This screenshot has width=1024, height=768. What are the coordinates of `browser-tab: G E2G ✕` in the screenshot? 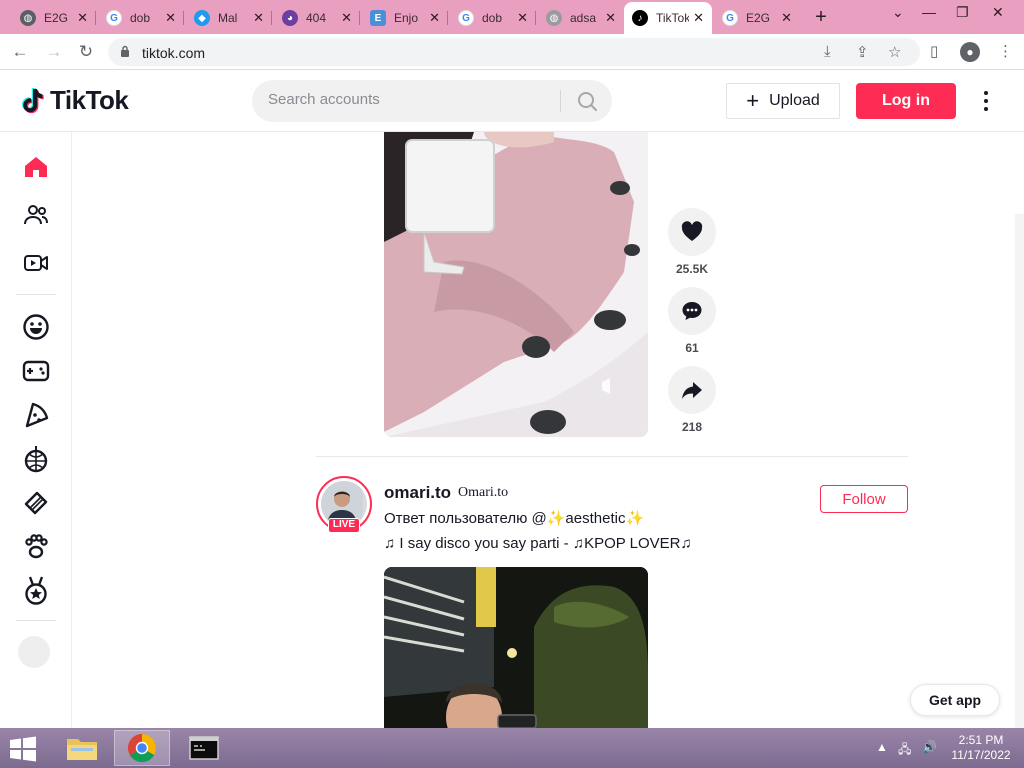 It's located at (757, 18).